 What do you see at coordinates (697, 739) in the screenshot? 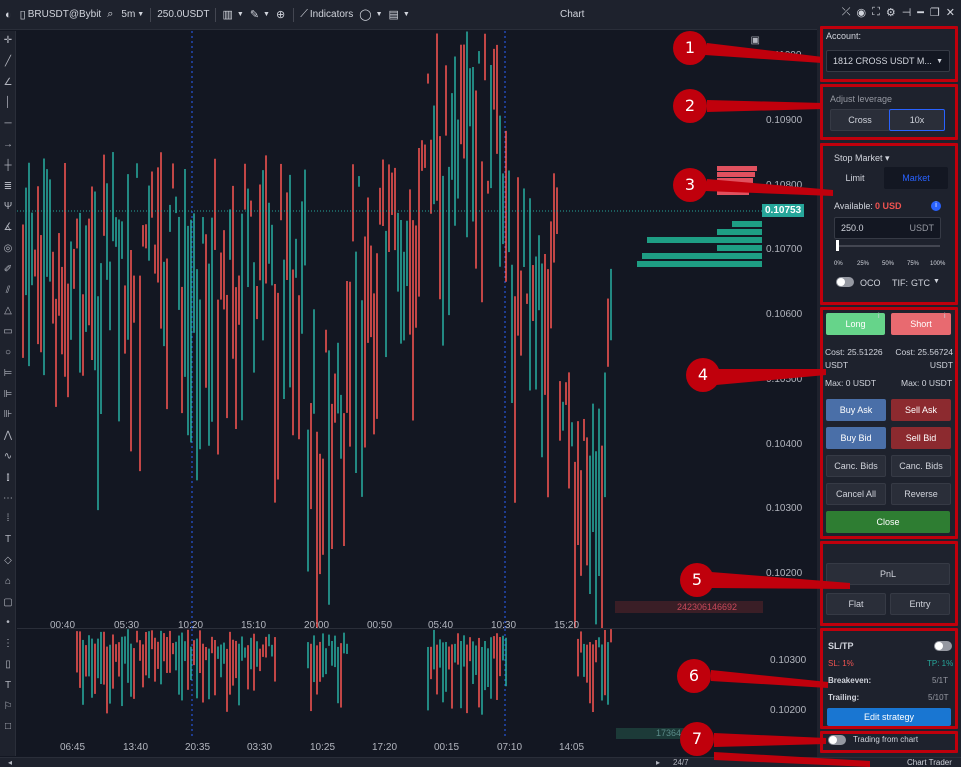
I see `callout-7: 7` at bounding box center [697, 739].